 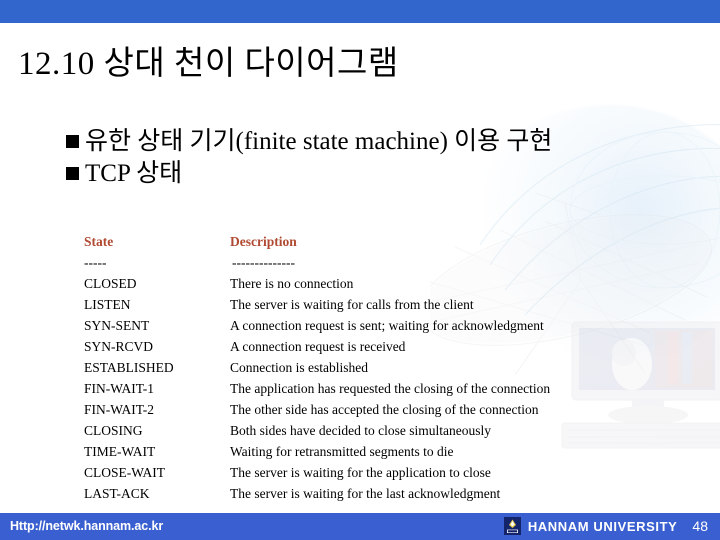 I want to click on cell-description: There is no connection, so click(x=292, y=283).